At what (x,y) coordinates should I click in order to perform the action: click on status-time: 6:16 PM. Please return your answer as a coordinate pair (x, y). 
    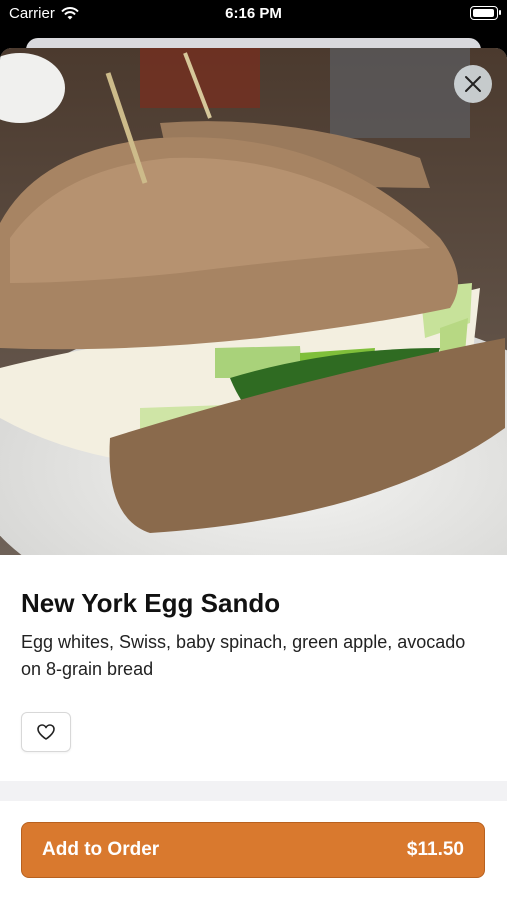
    Looking at the image, I should click on (253, 13).